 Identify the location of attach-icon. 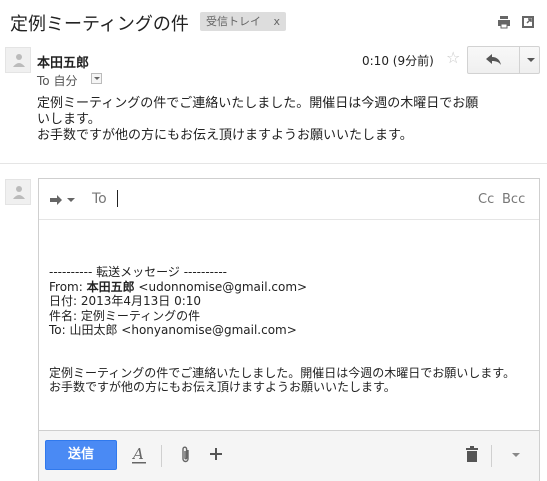
(186, 455).